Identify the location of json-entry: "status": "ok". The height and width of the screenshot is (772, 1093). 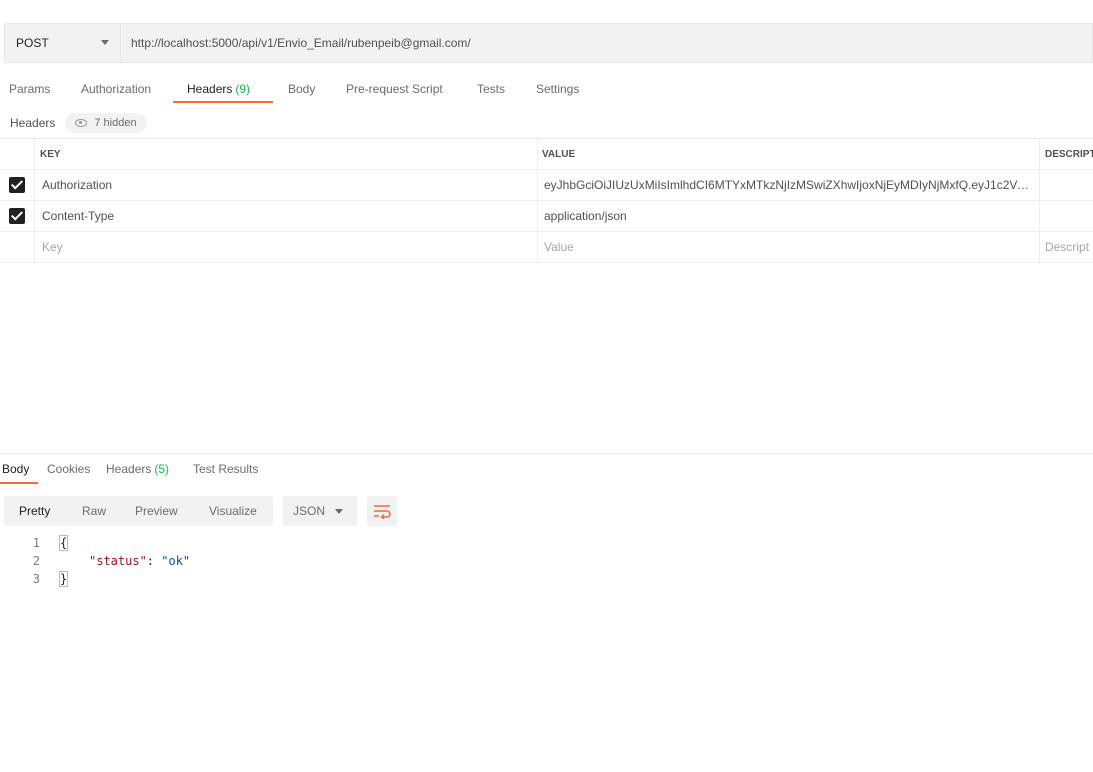
(139, 561).